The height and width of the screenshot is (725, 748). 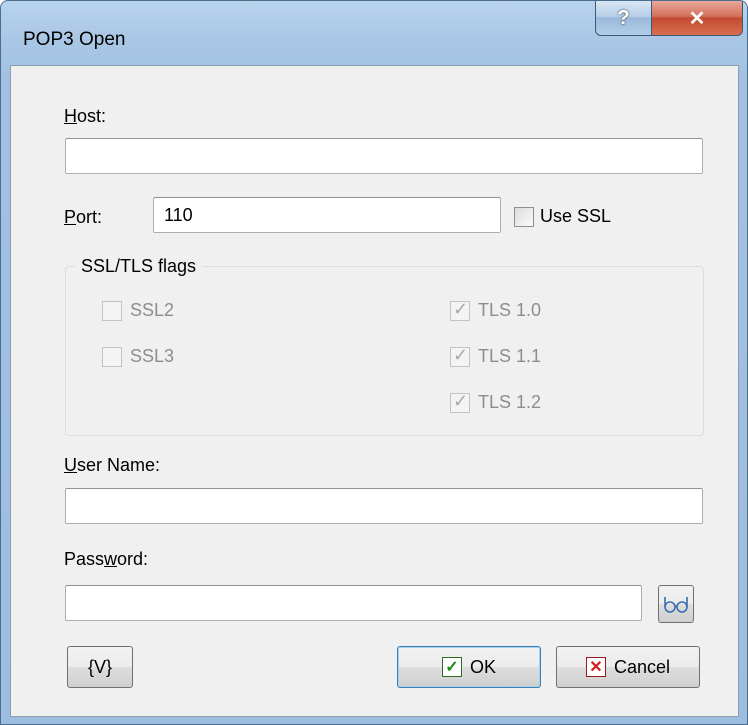 What do you see at coordinates (510, 402) in the screenshot?
I see `tls12-label: TLS 1.2` at bounding box center [510, 402].